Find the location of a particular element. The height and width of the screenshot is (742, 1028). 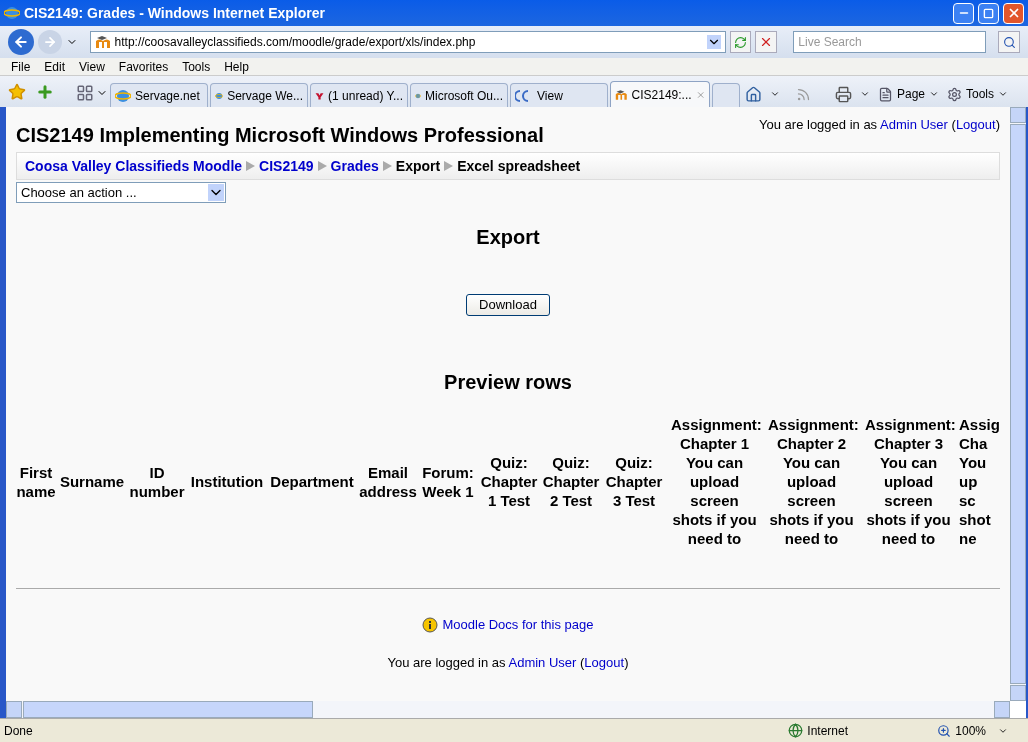

browser-tab: View is located at coordinates (559, 95).